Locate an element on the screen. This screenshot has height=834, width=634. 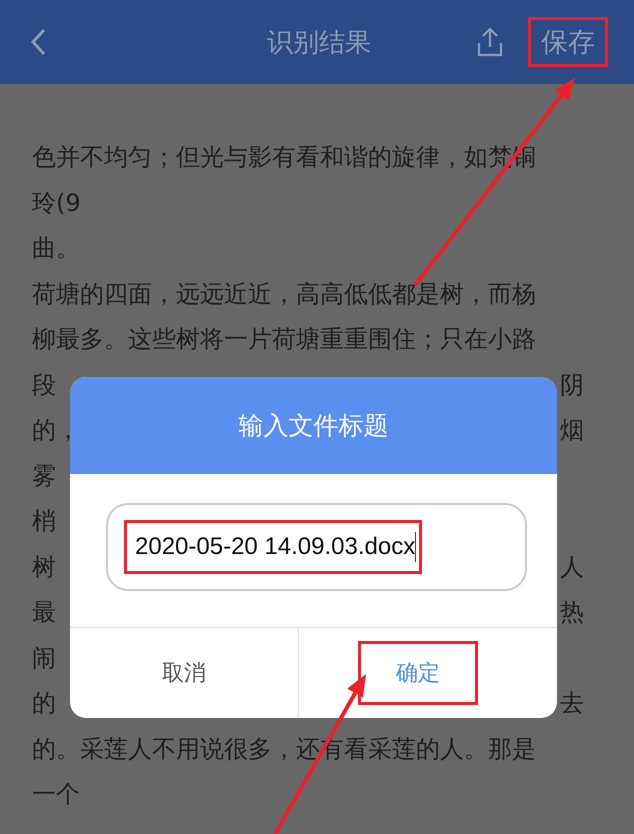
text-cursor is located at coordinates (415, 547).